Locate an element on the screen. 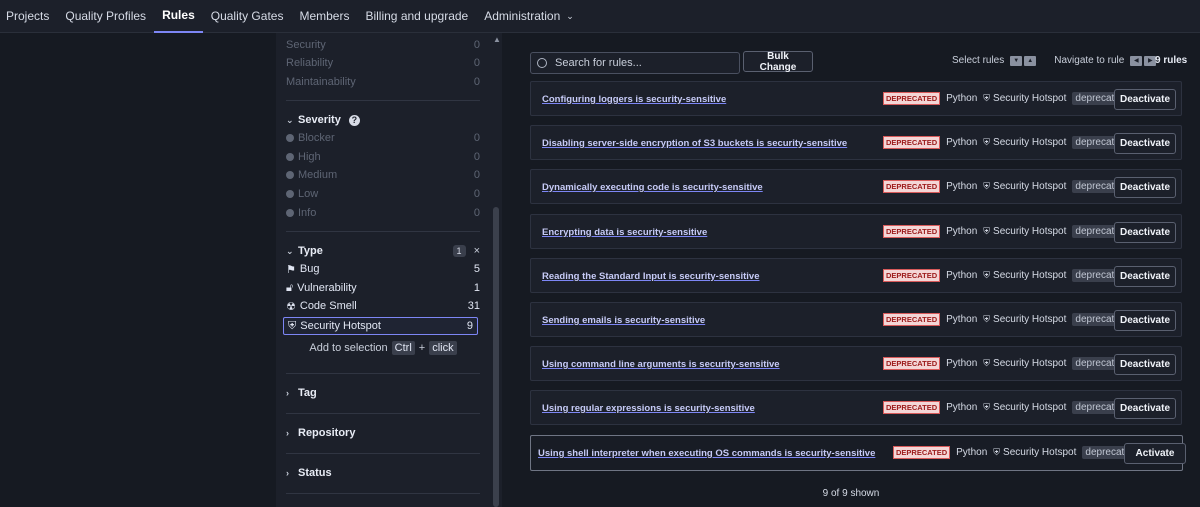 The width and height of the screenshot is (1200, 507). rule-title-link: Sending emails is security-sensitive is located at coordinates (623, 320).